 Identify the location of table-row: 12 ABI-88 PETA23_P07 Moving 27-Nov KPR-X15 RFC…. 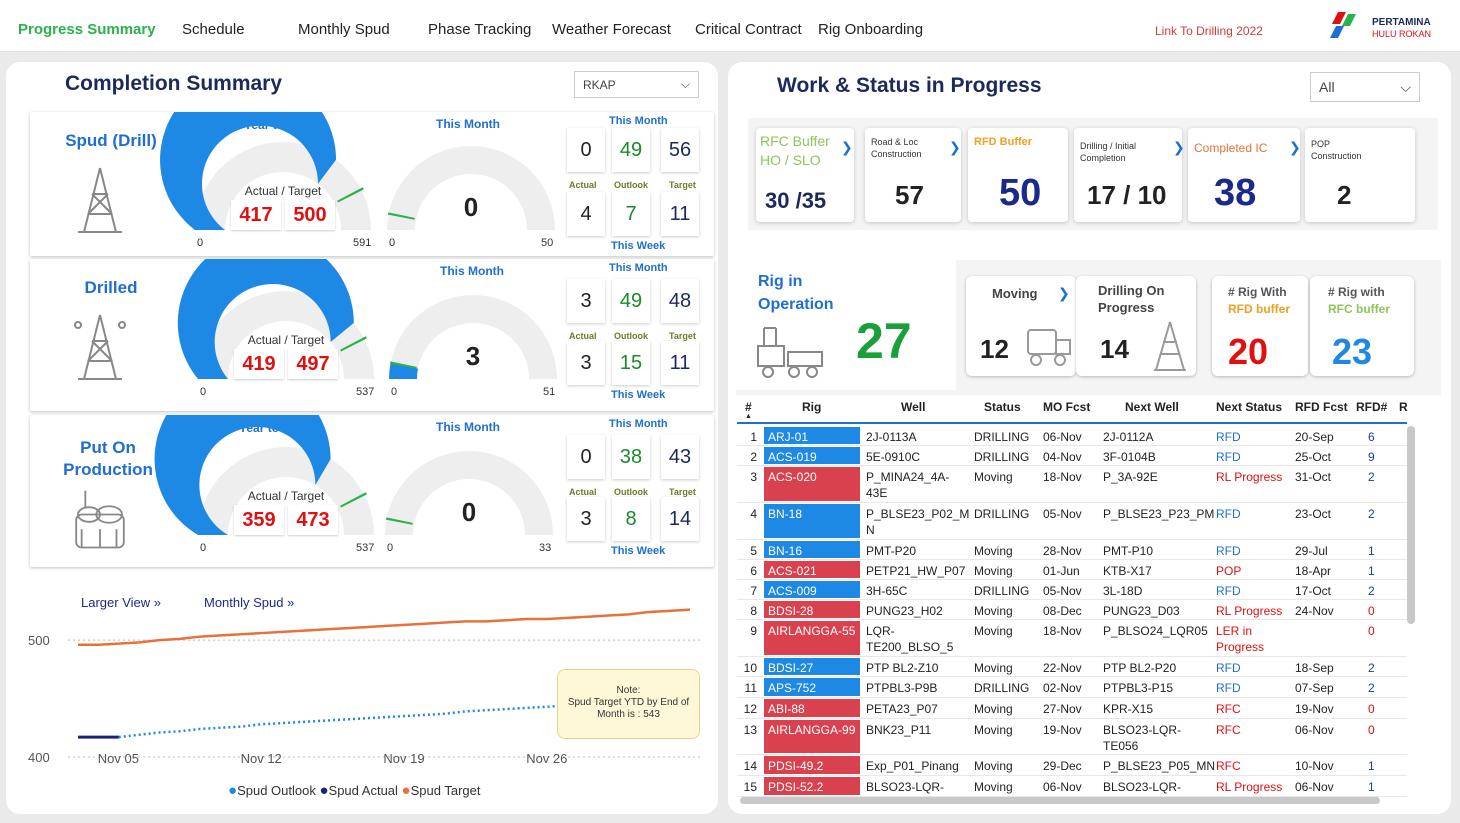
(1072, 708).